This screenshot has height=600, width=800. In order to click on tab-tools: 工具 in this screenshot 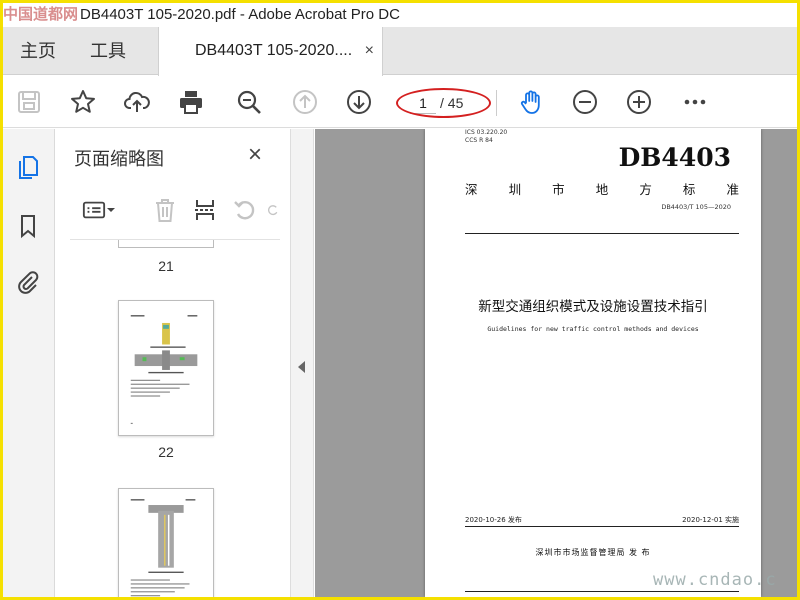, I will do `click(108, 51)`.